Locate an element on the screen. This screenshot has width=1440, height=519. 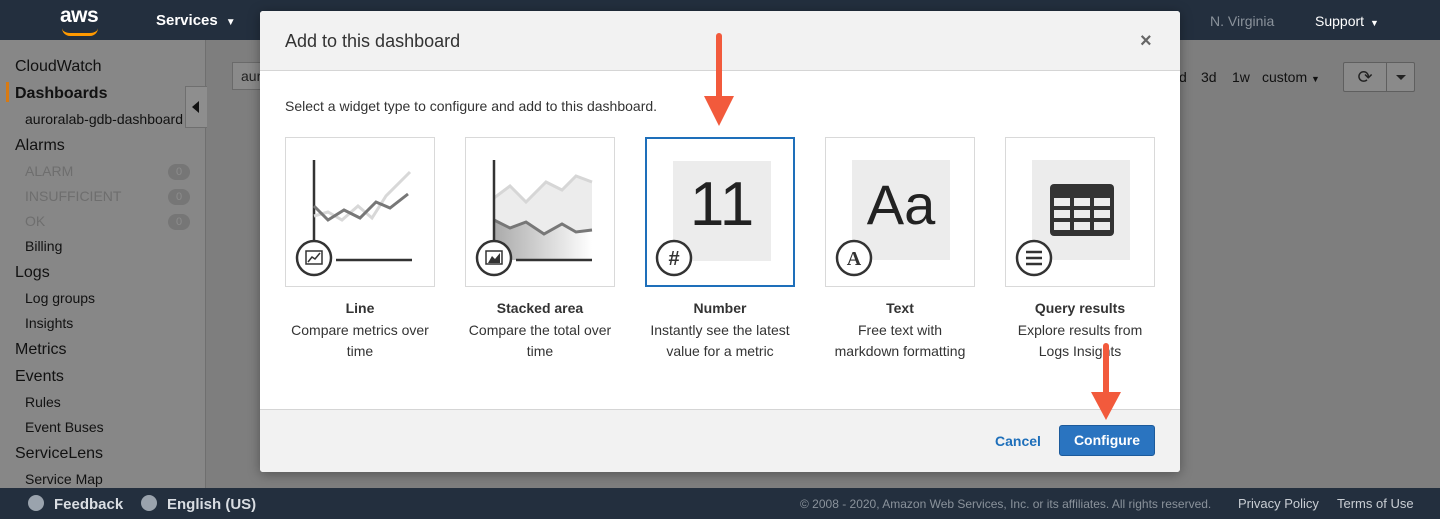
sidebar-item-alarms: Alarms is located at coordinates (40, 146).